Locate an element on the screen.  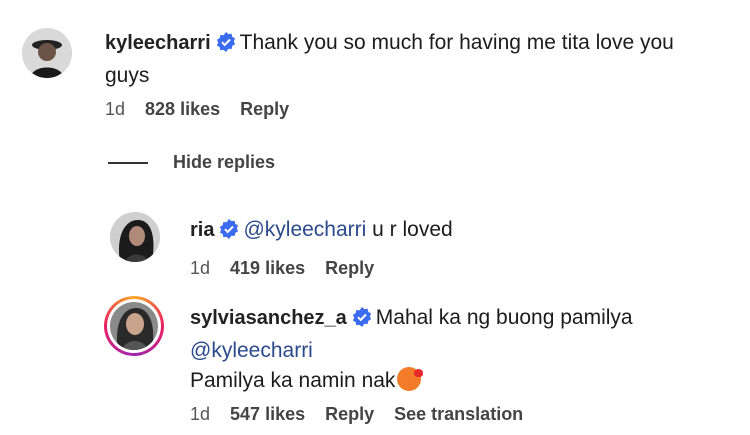
reply-text-cont: Pamilya ka namin nak is located at coordinates (293, 380).